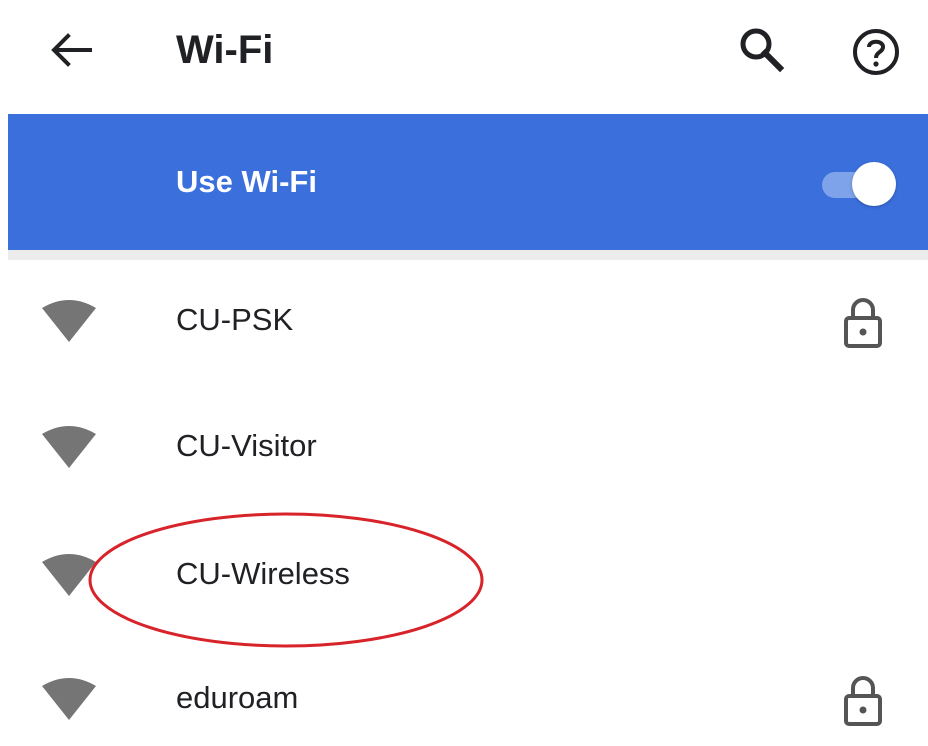  Describe the element at coordinates (874, 184) in the screenshot. I see `toggle-thumb` at that location.